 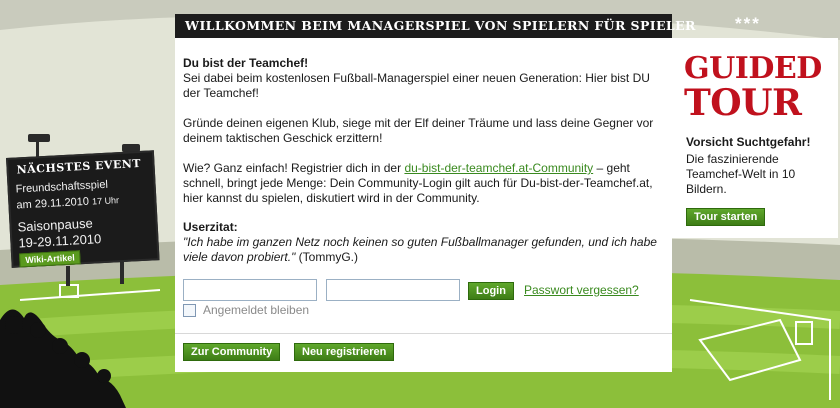 I want to click on divider, so click(x=423, y=333).